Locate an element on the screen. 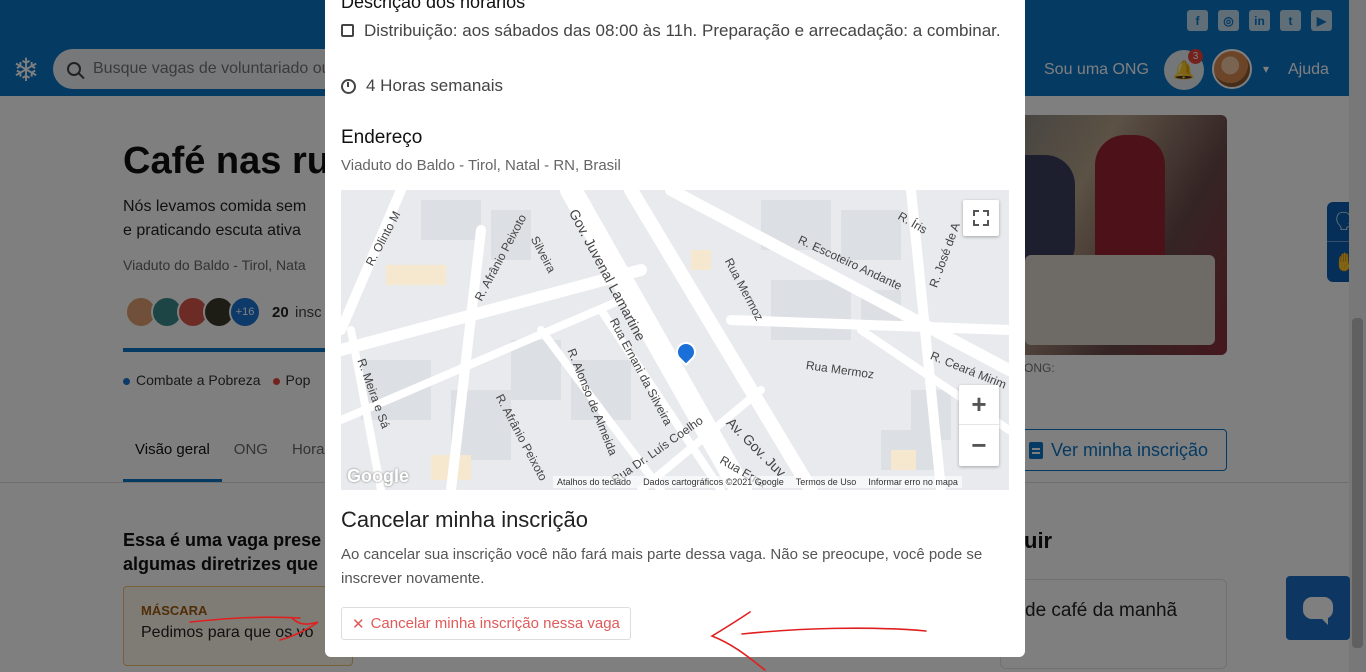 The image size is (1366, 672). schedule-title: Descrição dos horários is located at coordinates (433, 6).